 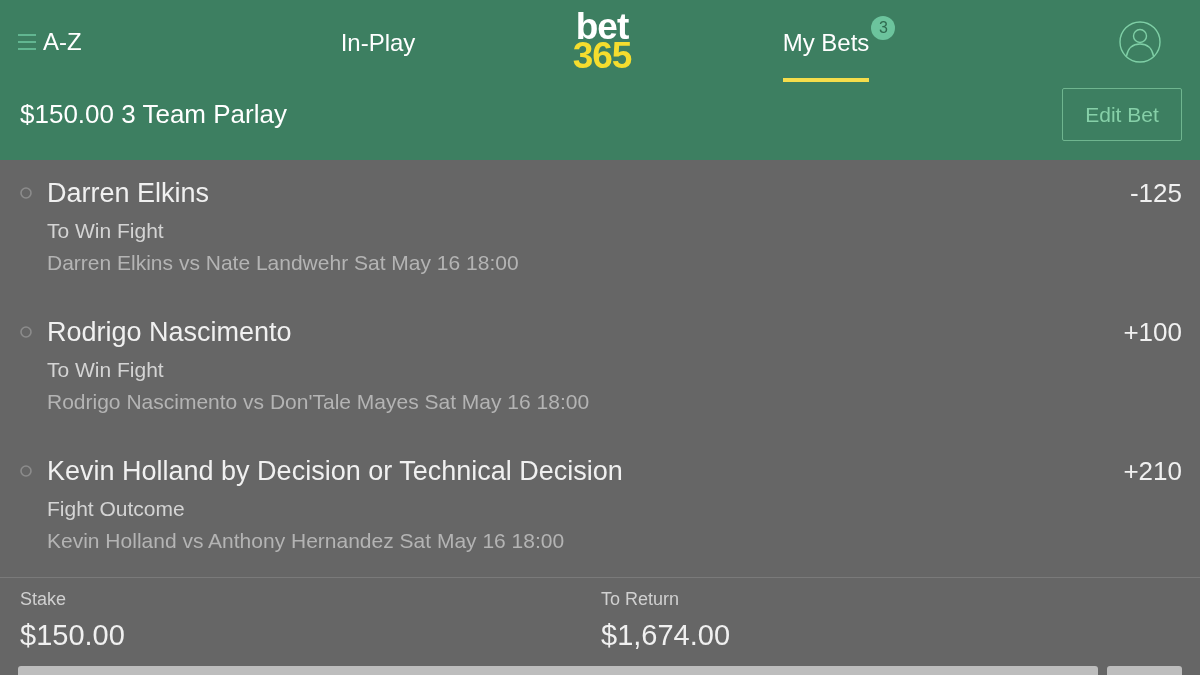 I want to click on nav-tab: My Bets, so click(x=826, y=55).